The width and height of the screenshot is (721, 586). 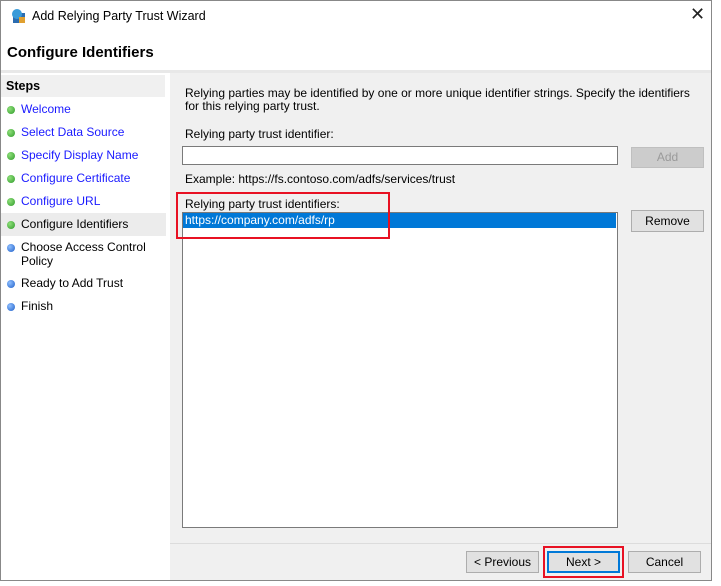 I want to click on step-label: Choose Access Control Policy, so click(x=83, y=254).